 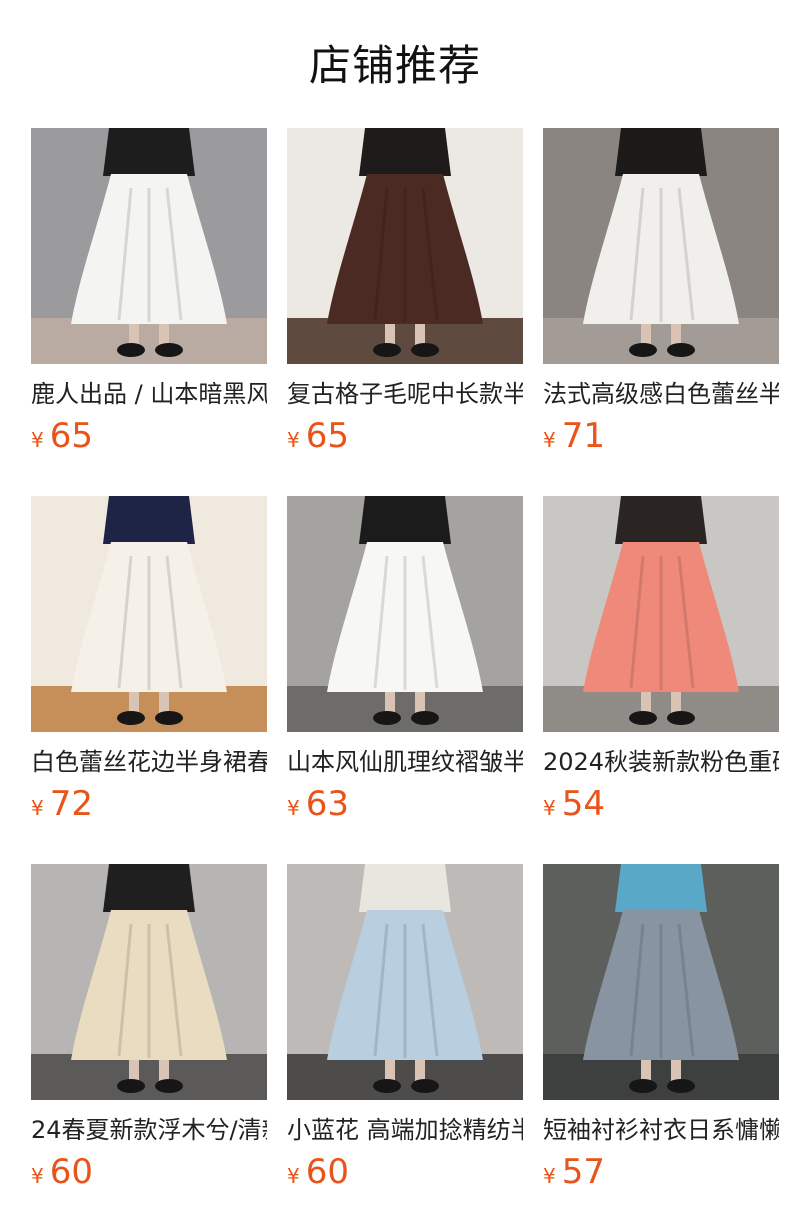 What do you see at coordinates (583, 436) in the screenshot?
I see `product-price: 71` at bounding box center [583, 436].